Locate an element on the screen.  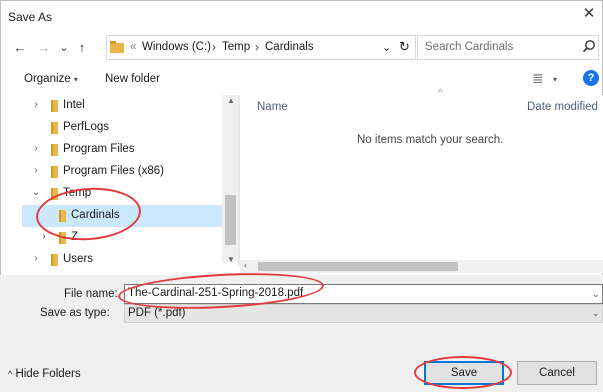
sort-indicator-icon: ^ is located at coordinates (440, 93).